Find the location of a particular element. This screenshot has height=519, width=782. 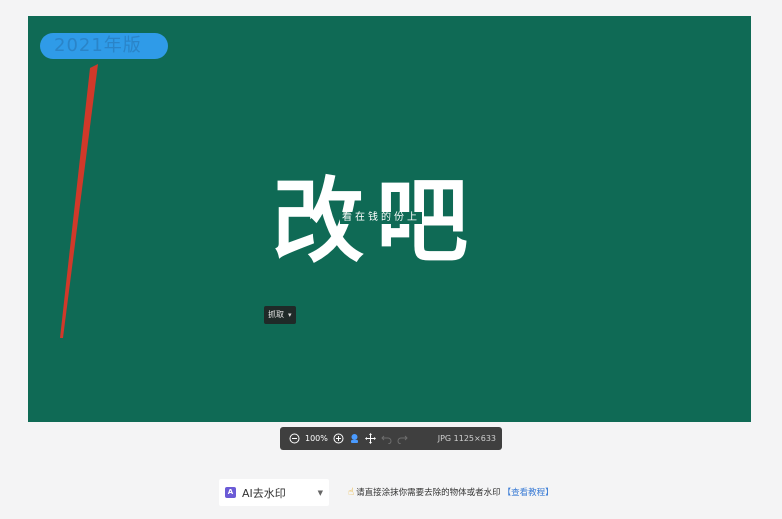

image-info: JPG 1125×633 is located at coordinates (466, 438).